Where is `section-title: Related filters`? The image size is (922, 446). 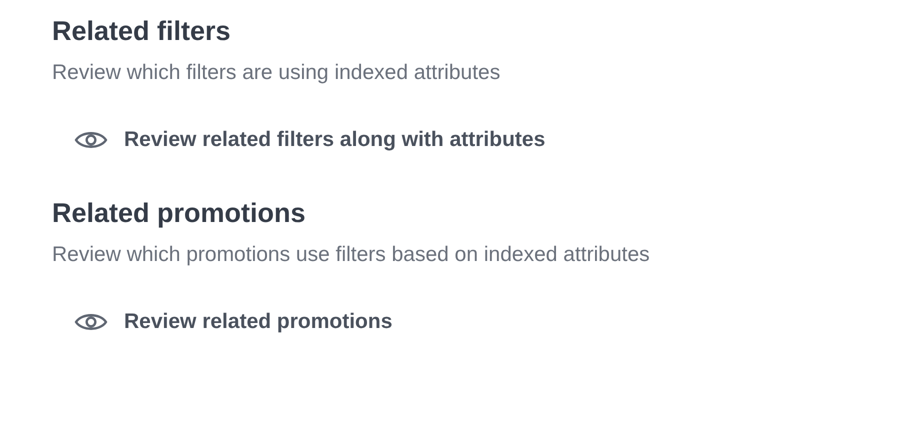
section-title: Related filters is located at coordinates (142, 31).